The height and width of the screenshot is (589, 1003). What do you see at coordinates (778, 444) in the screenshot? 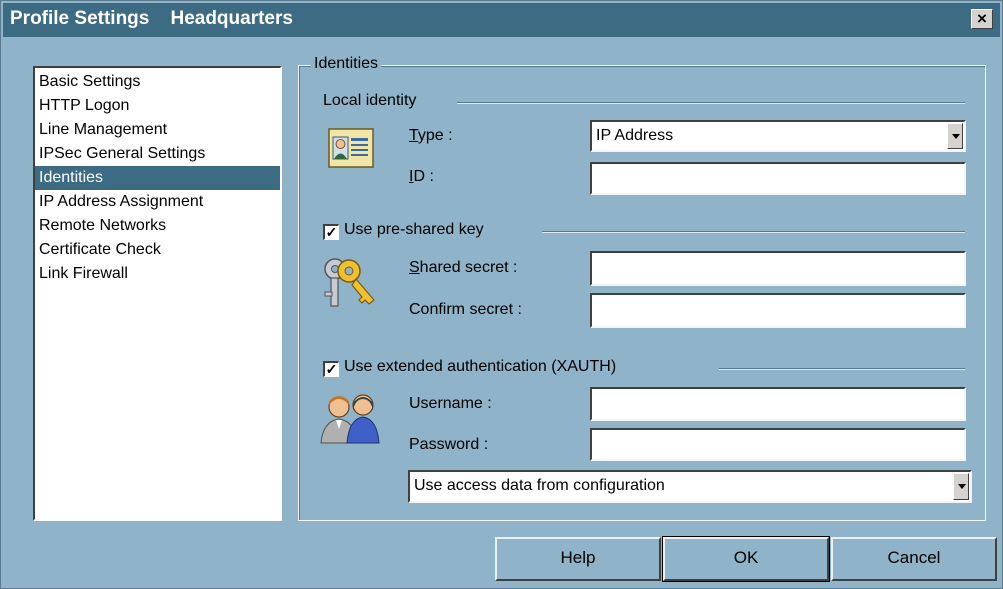
I see `password-field` at bounding box center [778, 444].